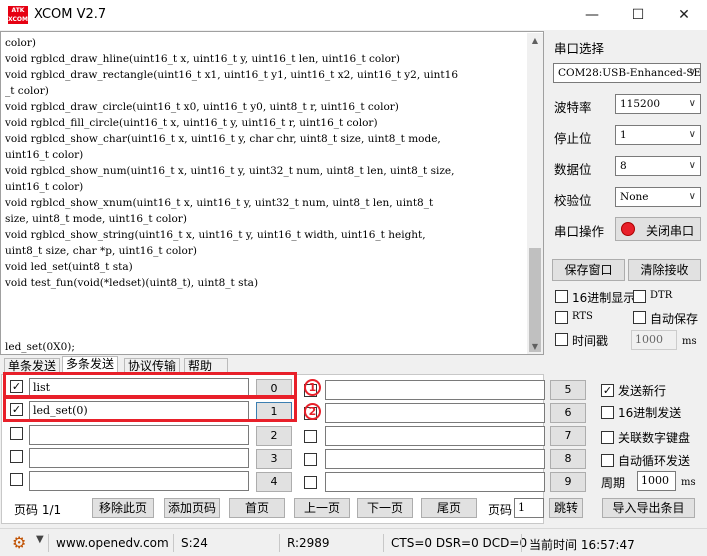 The width and height of the screenshot is (707, 556). I want to click on timestamp-input: 1000, so click(654, 340).